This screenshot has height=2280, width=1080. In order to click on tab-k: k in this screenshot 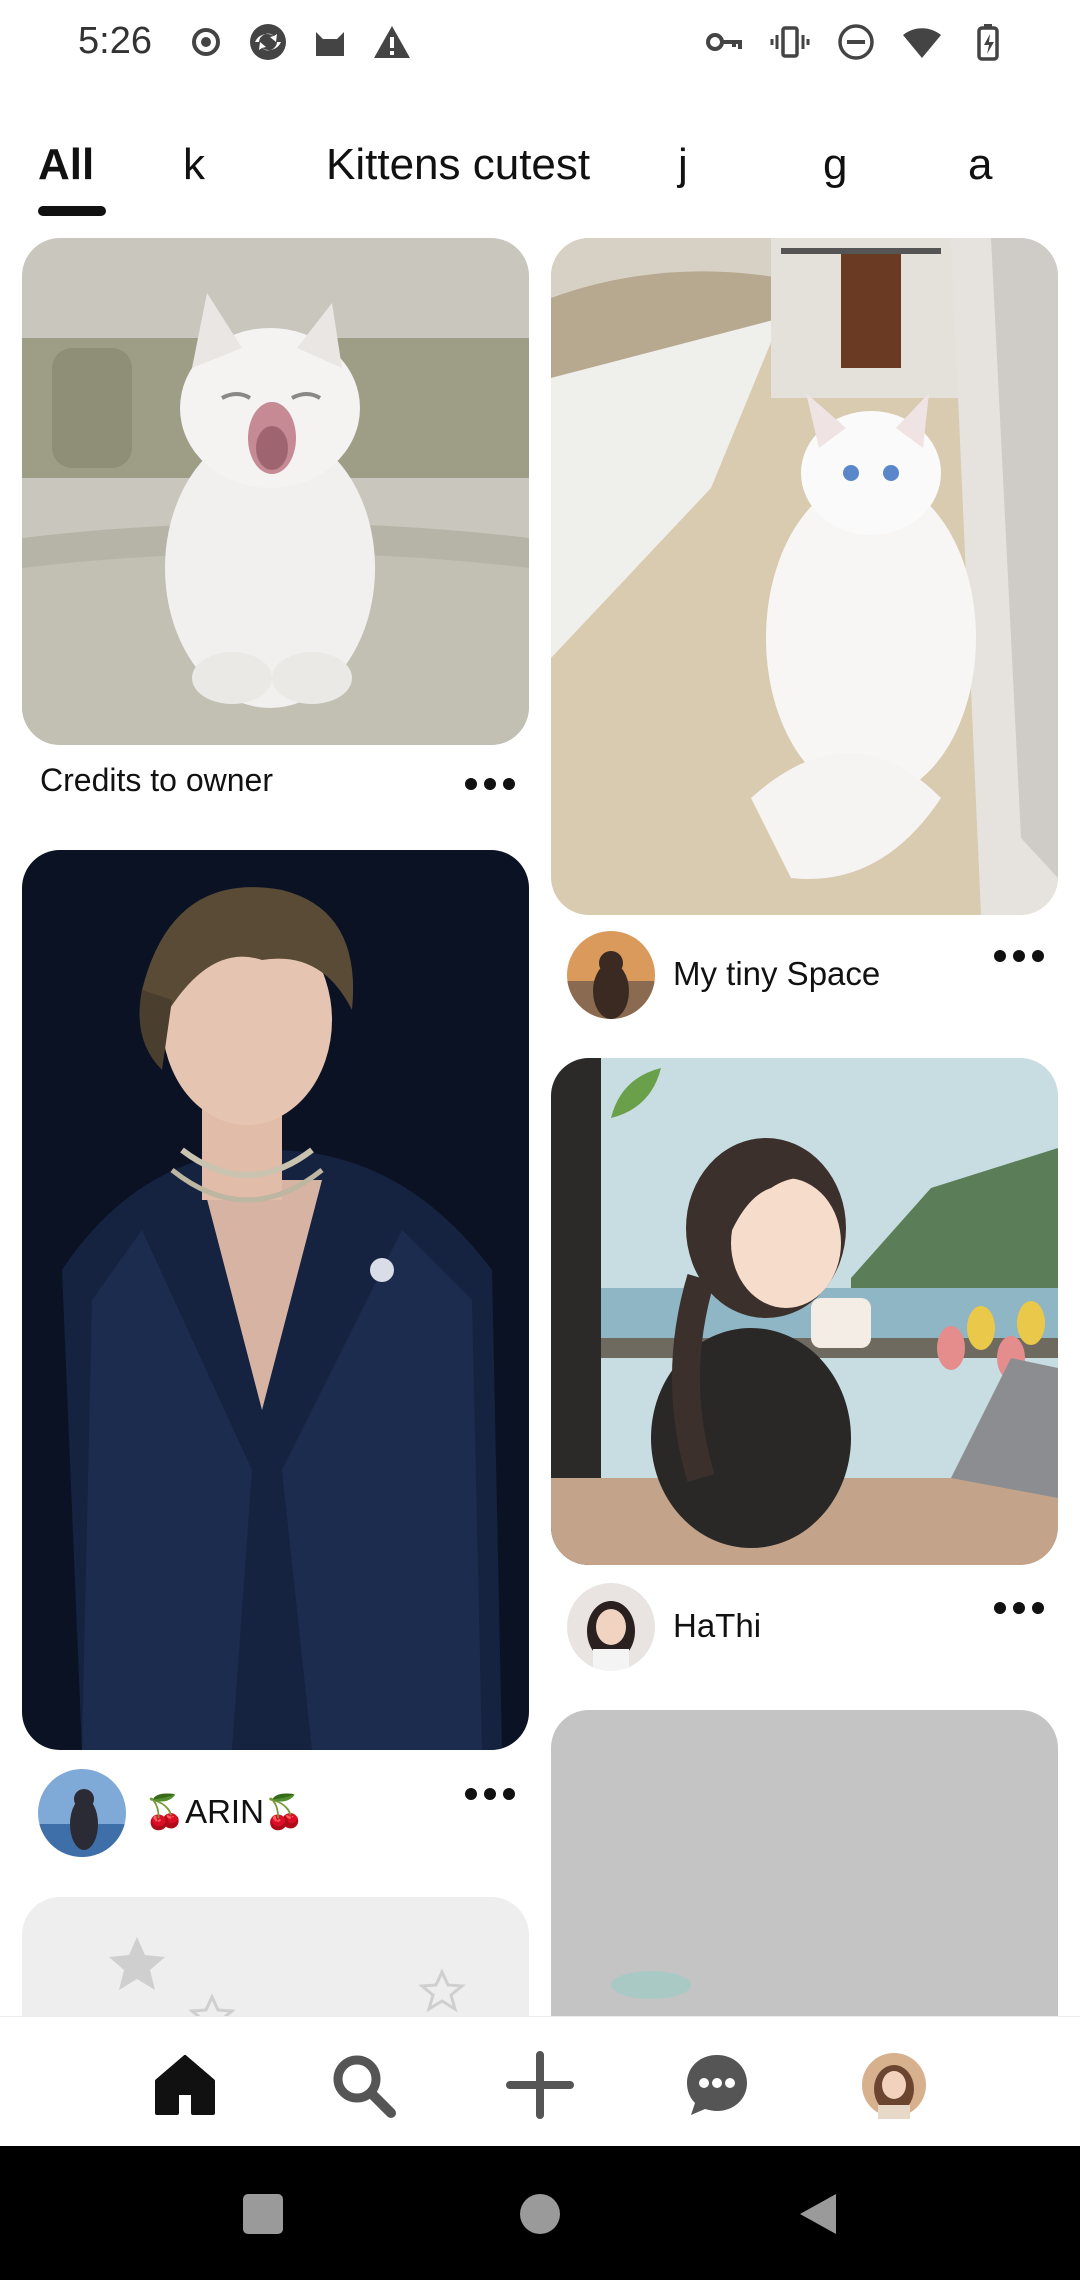, I will do `click(194, 165)`.